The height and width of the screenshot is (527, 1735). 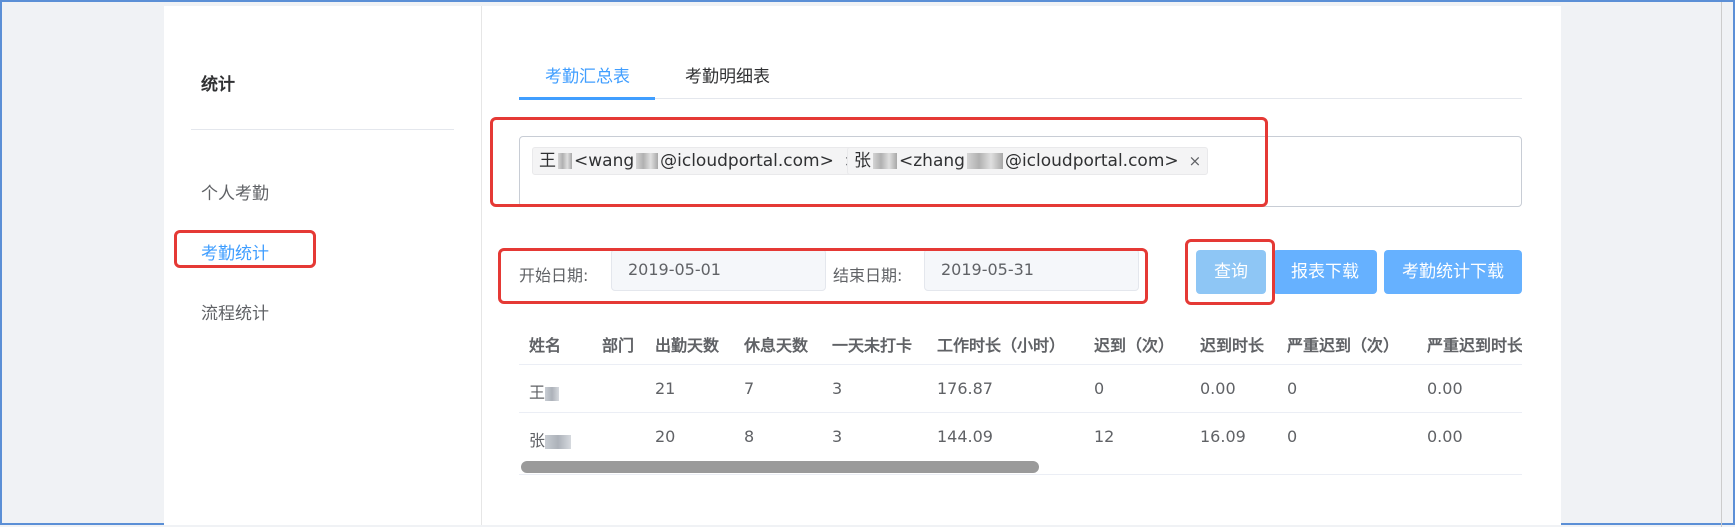 What do you see at coordinates (1232, 345) in the screenshot?
I see `column-header: 迟到时长` at bounding box center [1232, 345].